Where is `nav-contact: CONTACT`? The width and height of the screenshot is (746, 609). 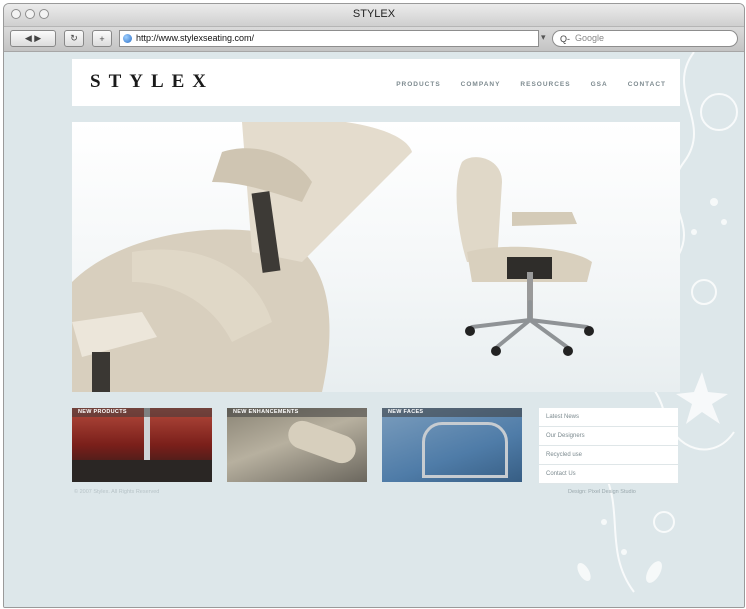 nav-contact: CONTACT is located at coordinates (647, 84).